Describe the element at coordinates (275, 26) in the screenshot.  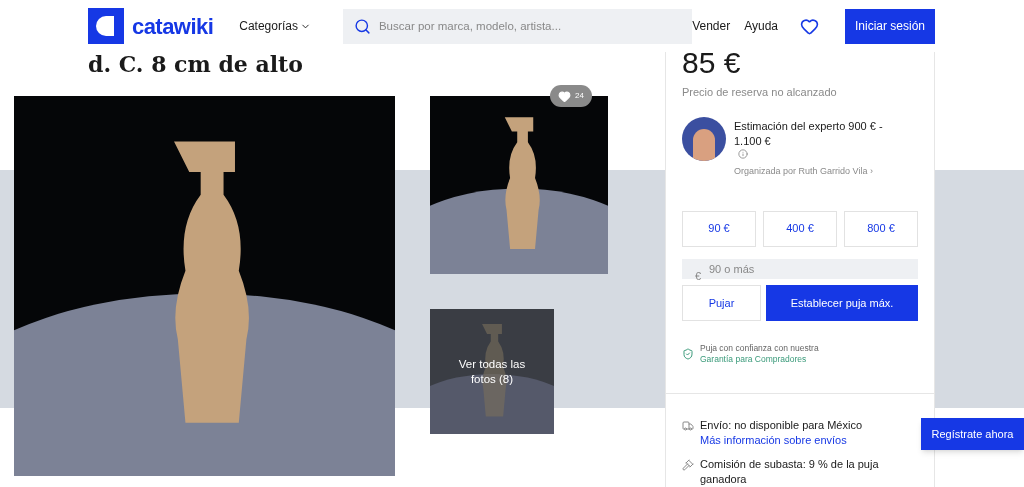
I see `categories-menu: Categorías` at that location.